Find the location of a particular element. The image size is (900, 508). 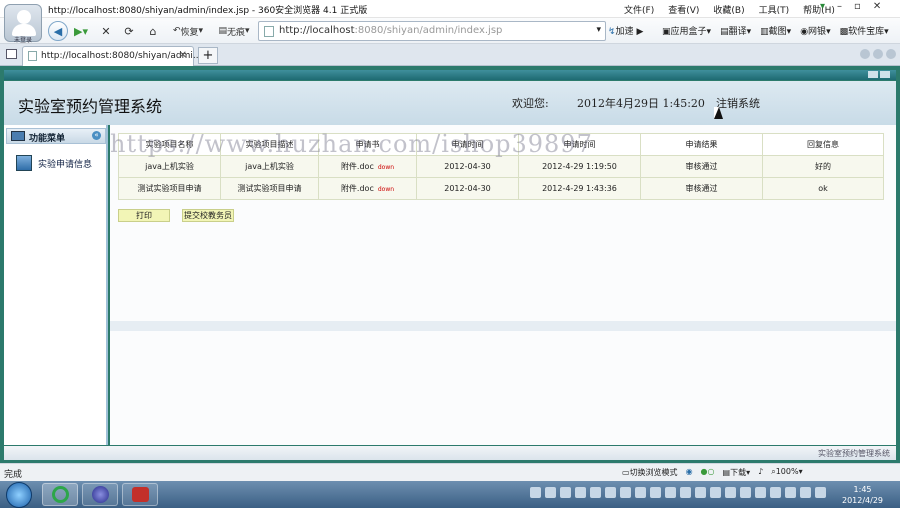

software-store-button: ▩软件宝库▾ is located at coordinates (864, 30).